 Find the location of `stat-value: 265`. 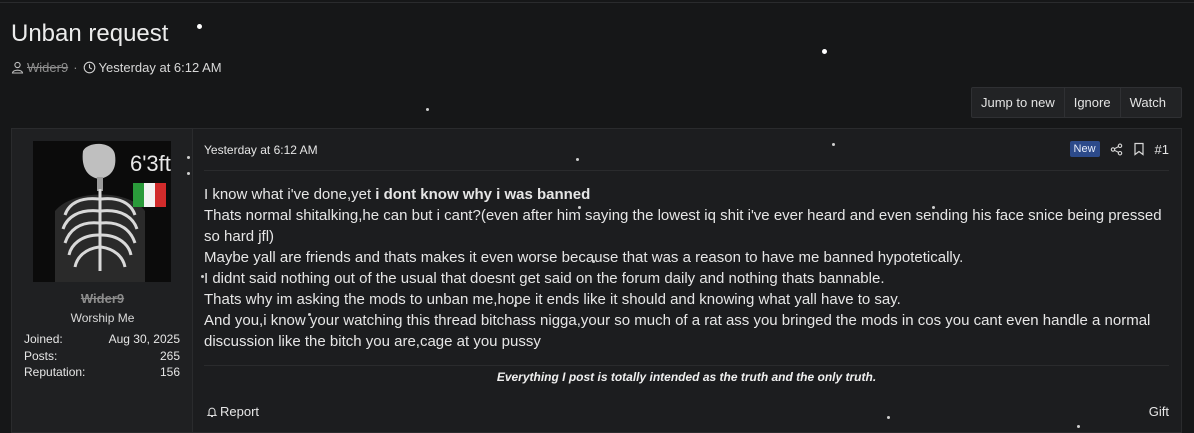

stat-value: 265 is located at coordinates (170, 356).